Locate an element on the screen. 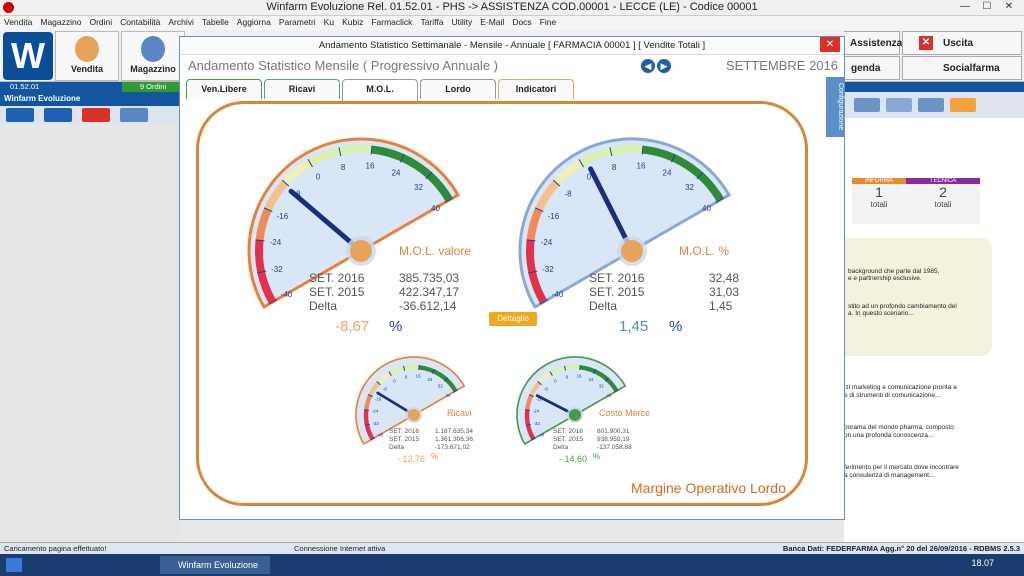 Image resolution: width=1024 pixels, height=576 pixels. mol-val-tick-label: -16 is located at coordinates (283, 216).